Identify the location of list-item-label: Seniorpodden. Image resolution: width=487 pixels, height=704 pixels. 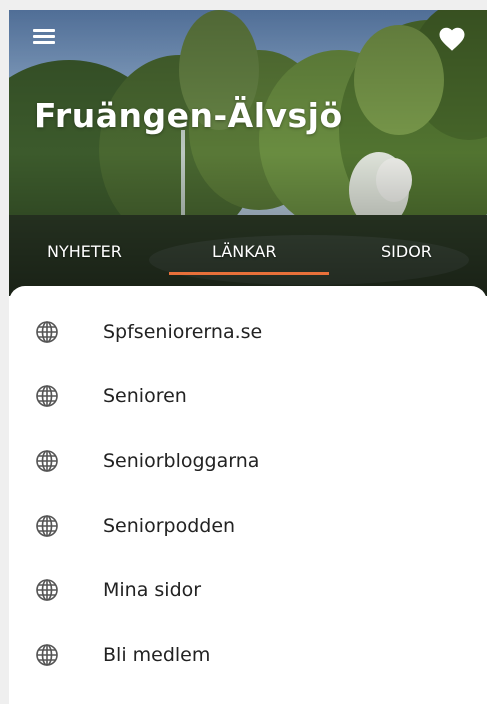
(169, 526).